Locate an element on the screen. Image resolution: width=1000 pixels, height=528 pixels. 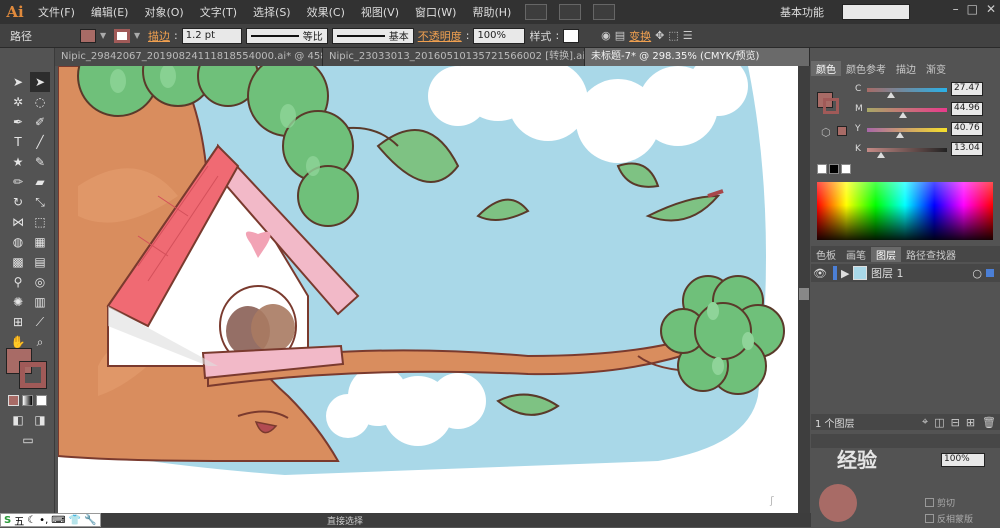
punctuation-icon: •, is located at coordinates (43, 520).